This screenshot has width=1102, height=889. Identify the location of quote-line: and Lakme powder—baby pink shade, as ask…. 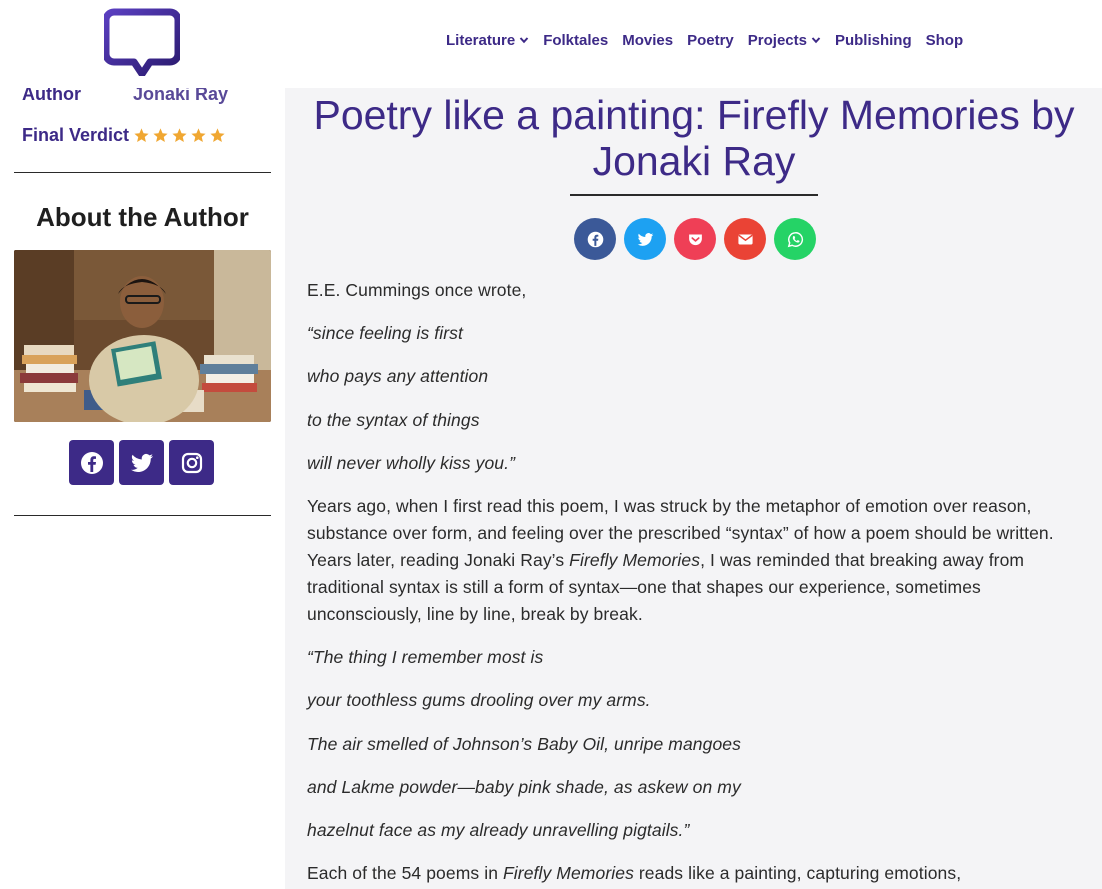
(524, 787).